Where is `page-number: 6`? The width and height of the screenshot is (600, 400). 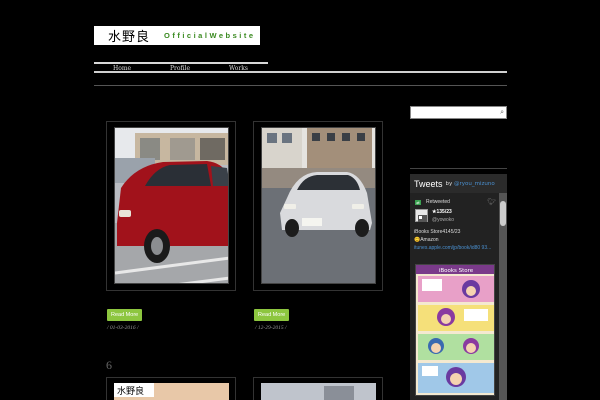
page-number: 6 is located at coordinates (109, 365).